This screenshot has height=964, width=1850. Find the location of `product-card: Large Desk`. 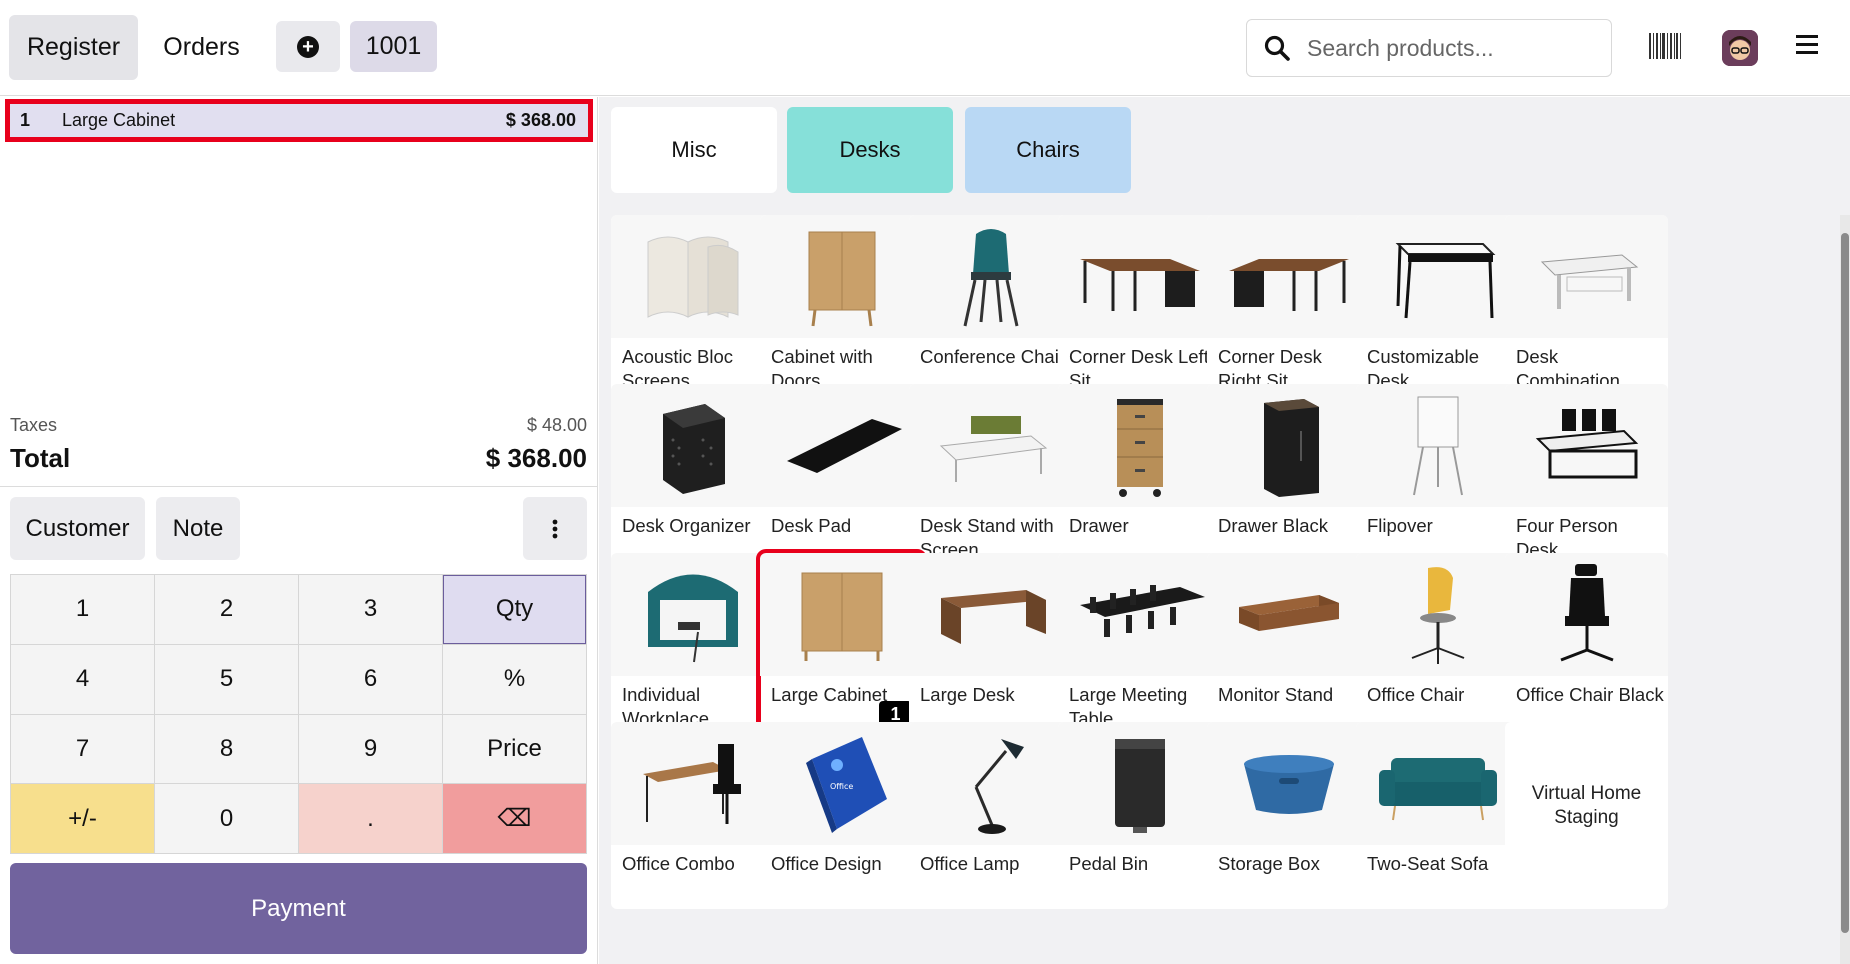

product-card: Large Desk is located at coordinates (990, 646).